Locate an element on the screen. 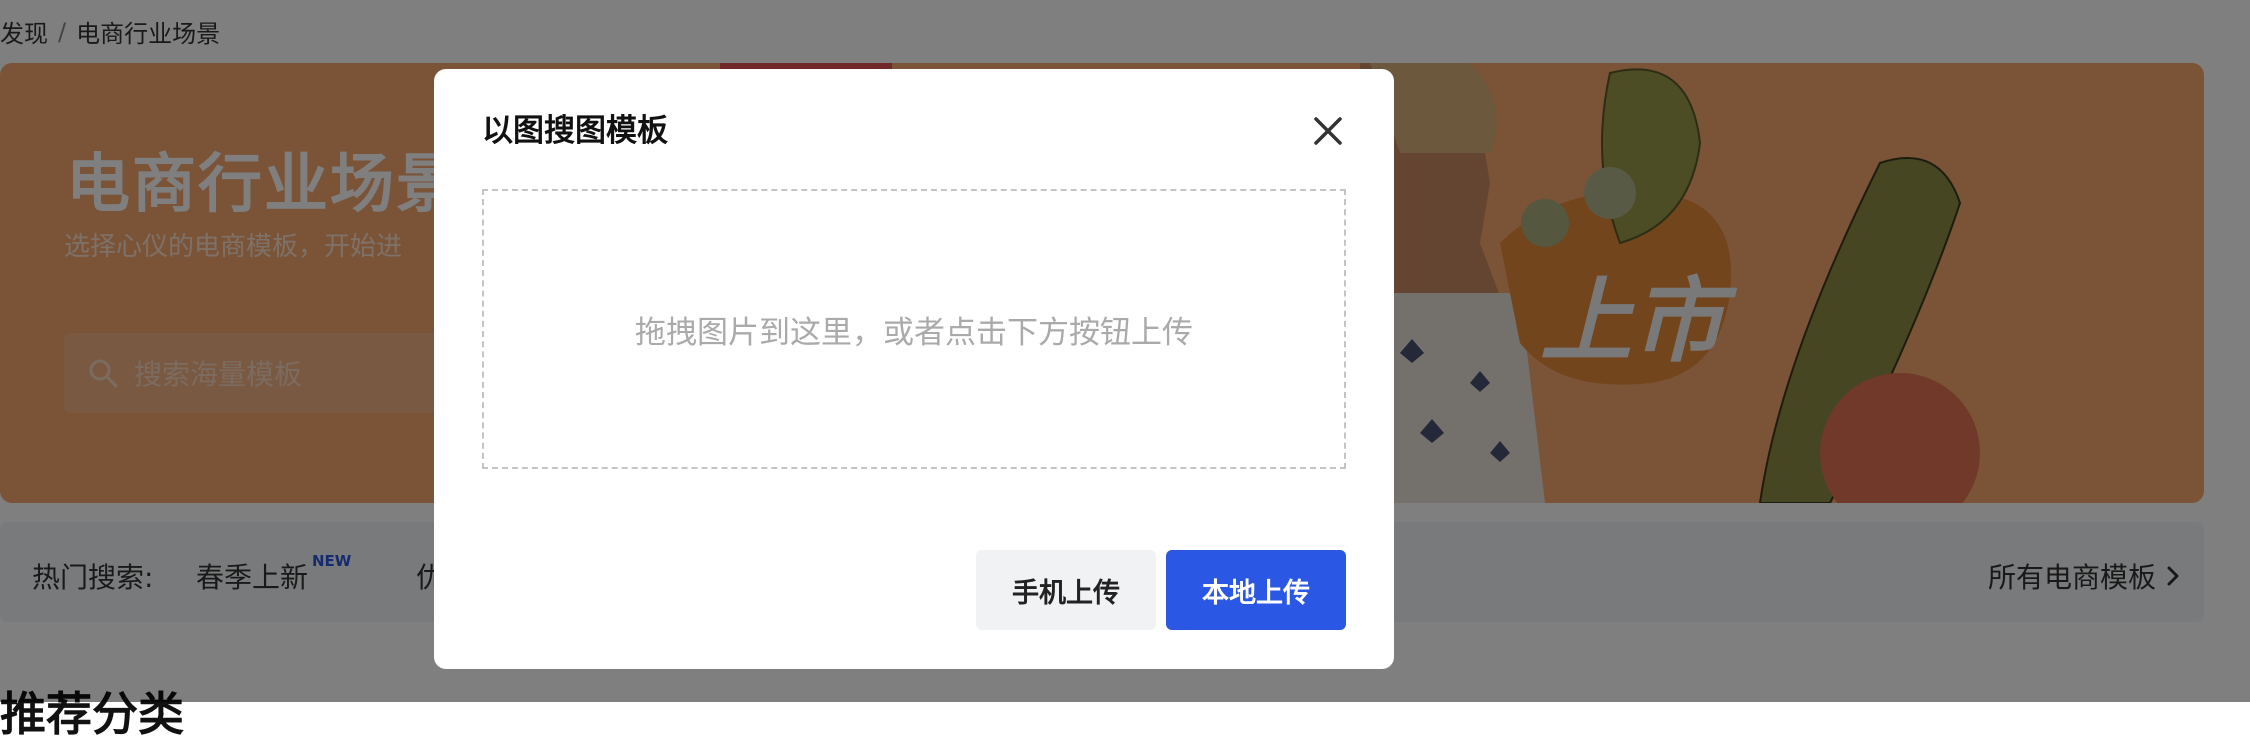 The image size is (2250, 744). close-icon is located at coordinates (1328, 131).